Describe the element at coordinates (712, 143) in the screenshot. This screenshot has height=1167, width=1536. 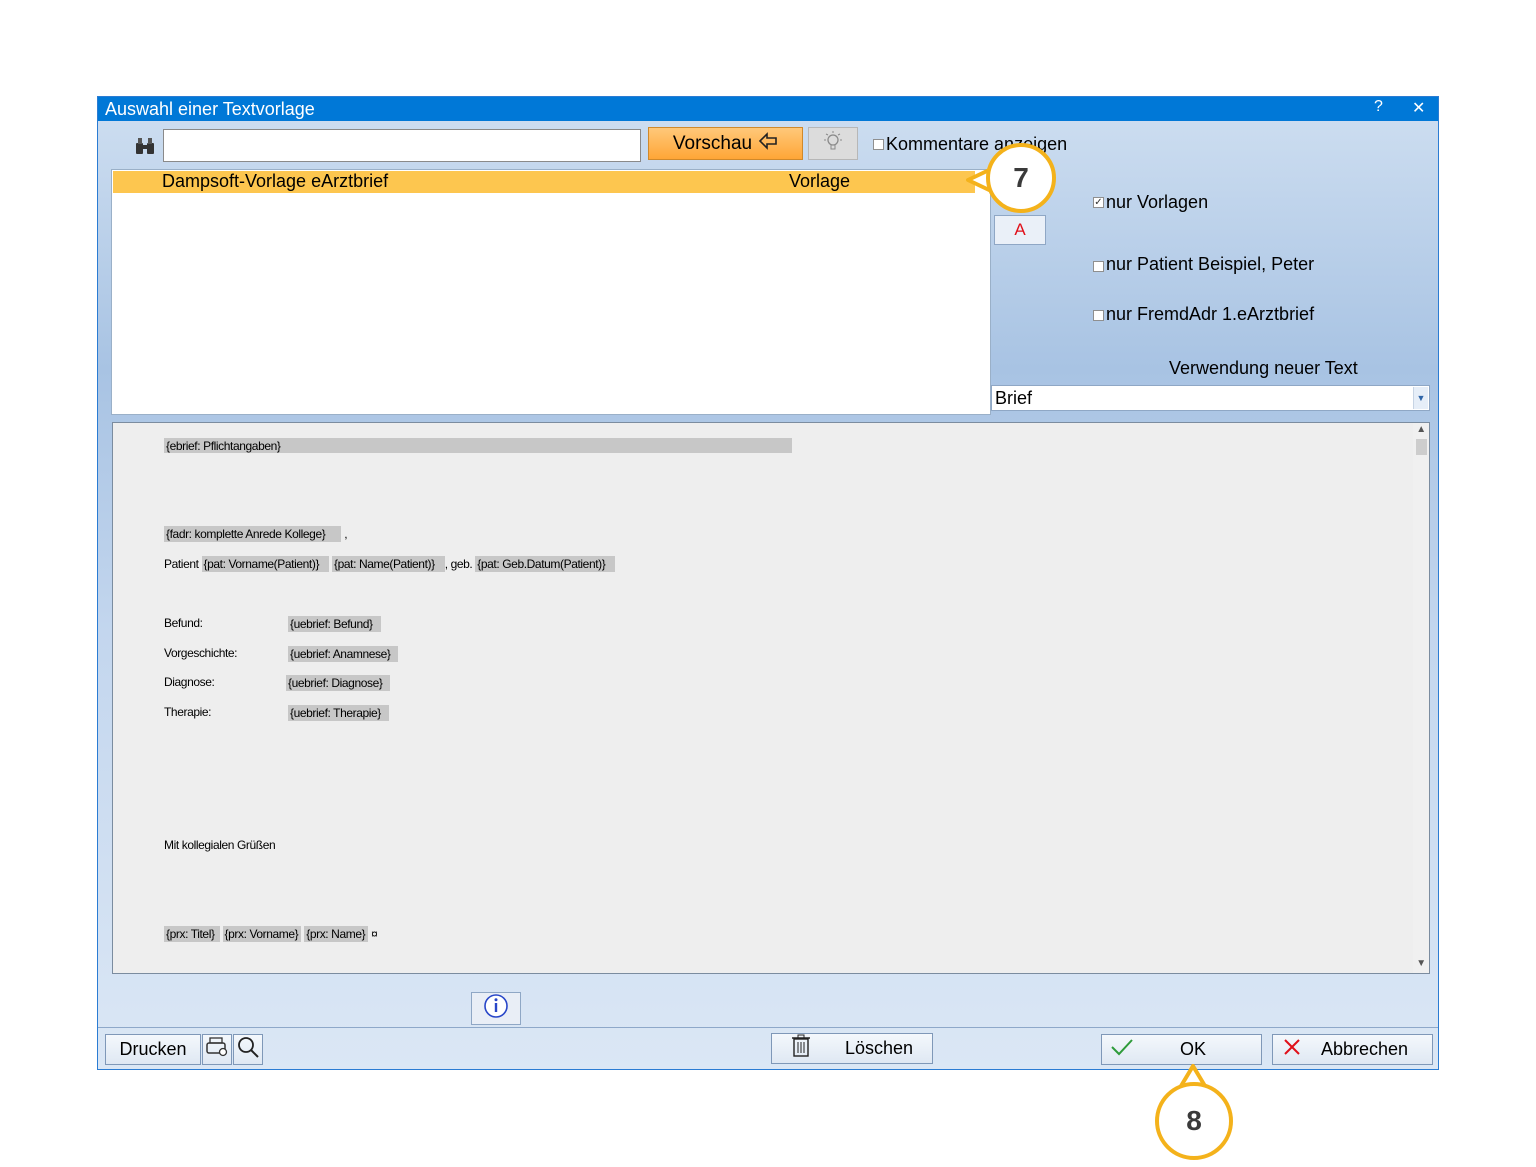
I see `preview-button-label: Vorschau` at that location.